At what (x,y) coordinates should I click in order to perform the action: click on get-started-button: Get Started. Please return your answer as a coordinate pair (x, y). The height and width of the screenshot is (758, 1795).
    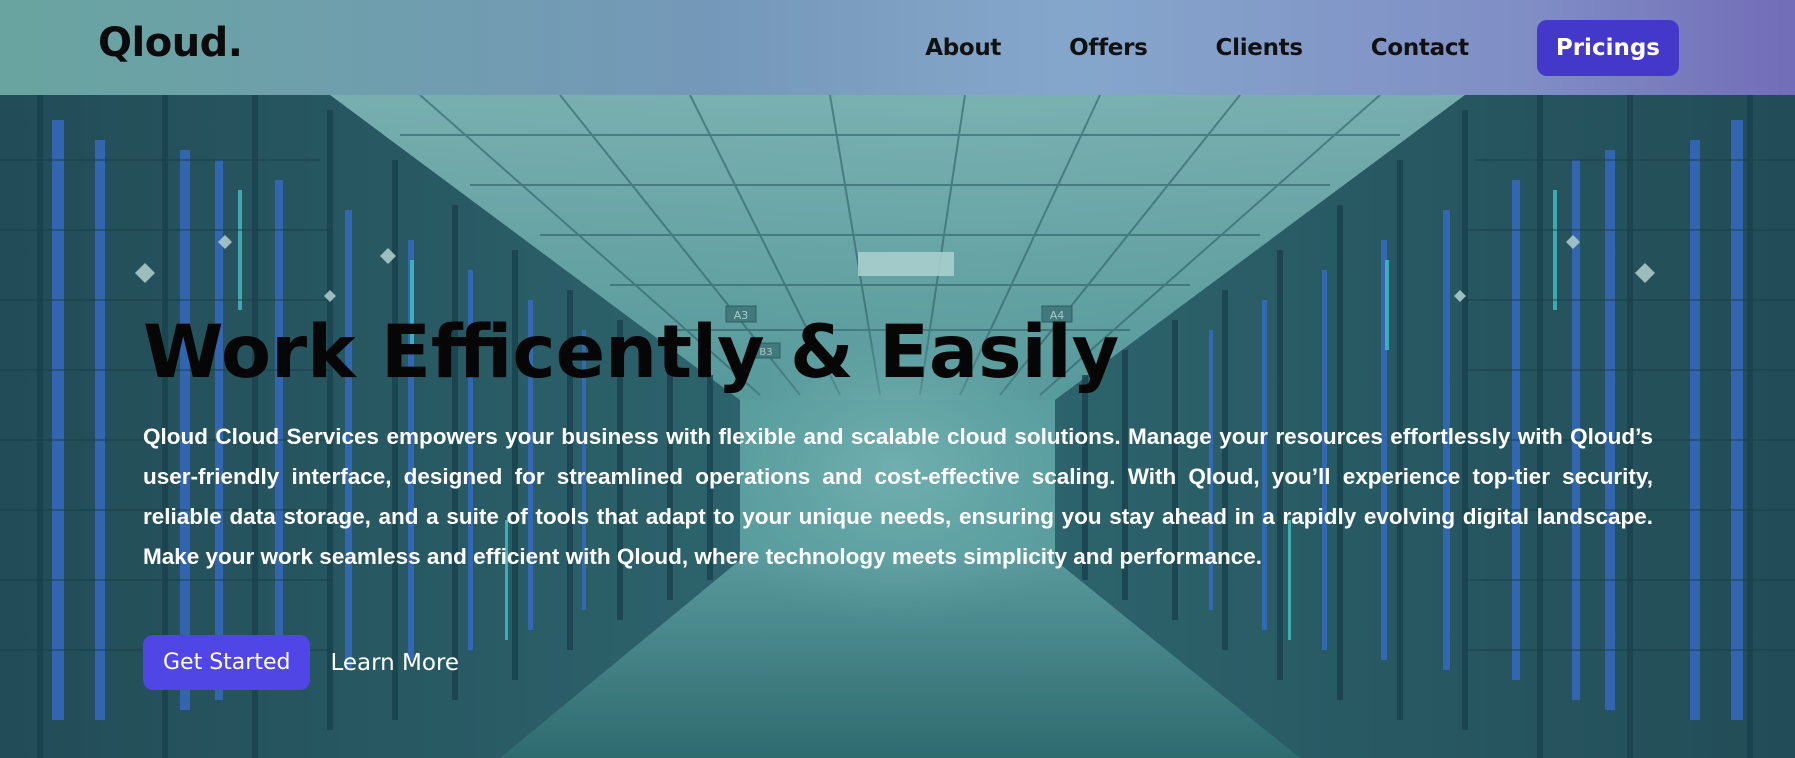
    Looking at the image, I should click on (227, 662).